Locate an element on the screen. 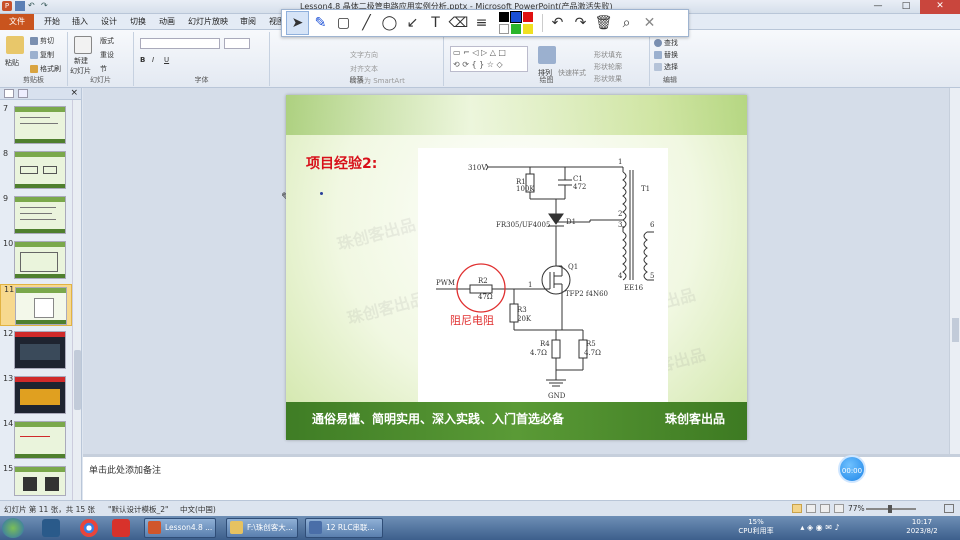  color-swatch-black is located at coordinates (504, 17).